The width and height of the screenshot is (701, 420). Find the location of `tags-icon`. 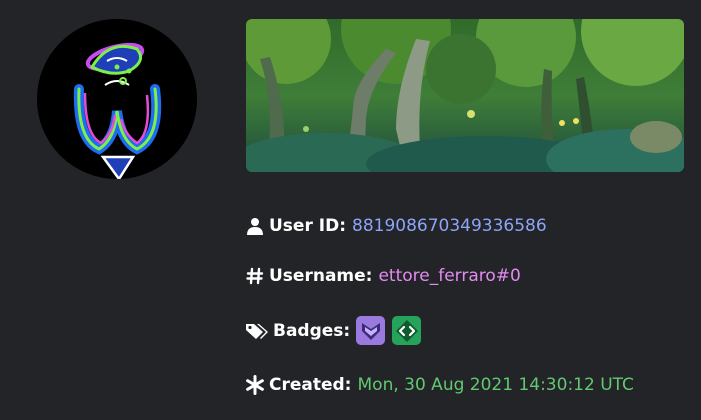

tags-icon is located at coordinates (257, 331).